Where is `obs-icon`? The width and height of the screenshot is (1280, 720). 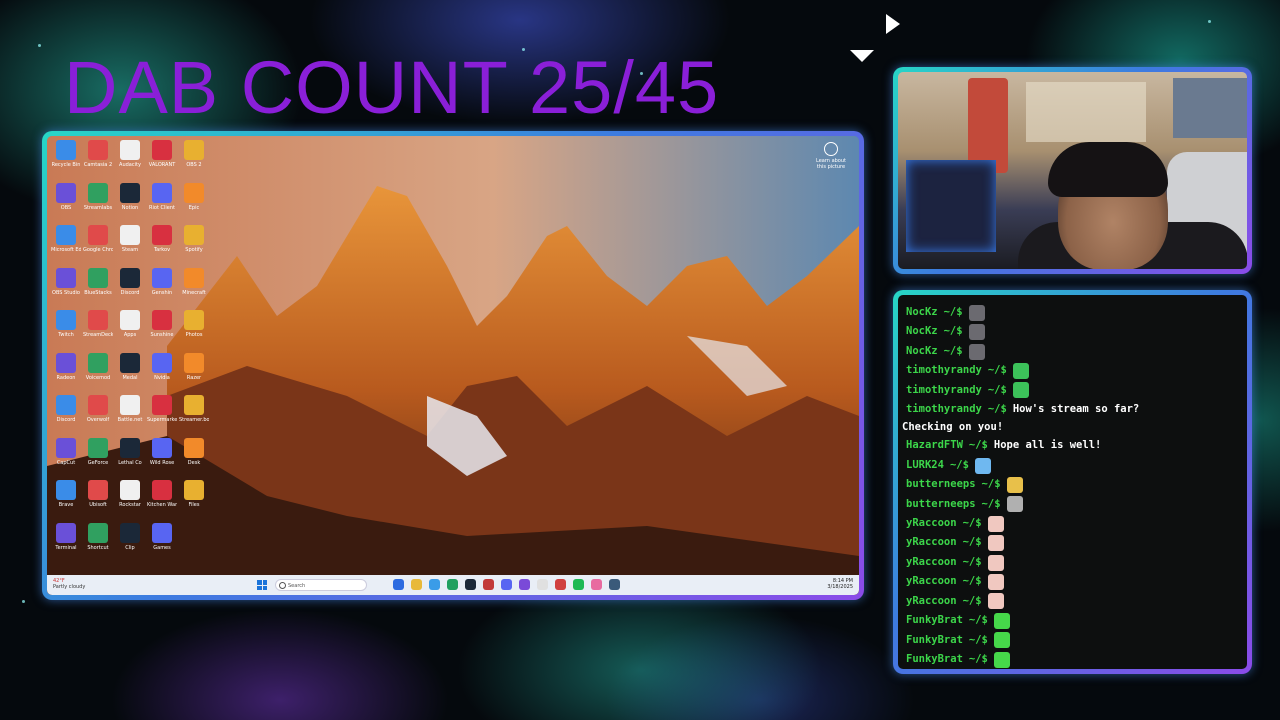
obs-icon is located at coordinates (488, 584).